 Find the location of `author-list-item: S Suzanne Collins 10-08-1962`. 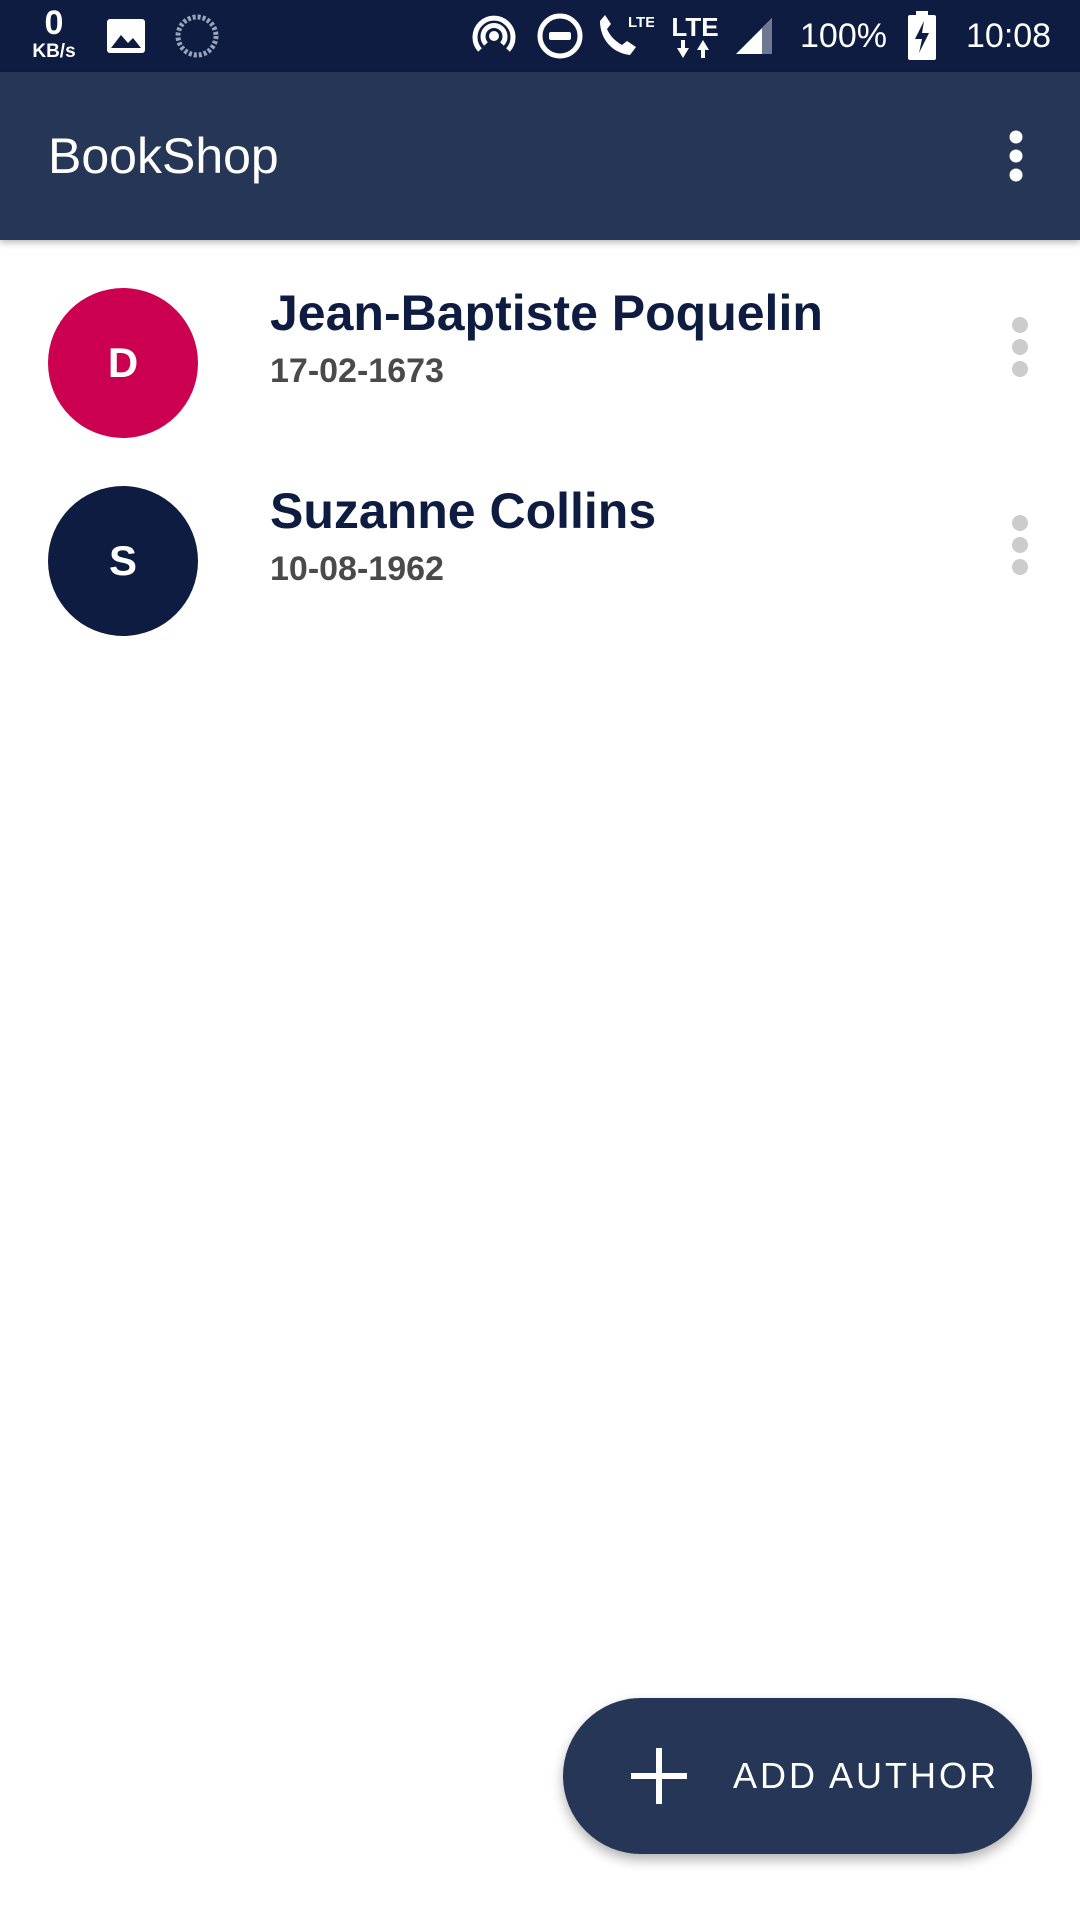

author-list-item: S Suzanne Collins 10-08-1962 is located at coordinates (540, 537).